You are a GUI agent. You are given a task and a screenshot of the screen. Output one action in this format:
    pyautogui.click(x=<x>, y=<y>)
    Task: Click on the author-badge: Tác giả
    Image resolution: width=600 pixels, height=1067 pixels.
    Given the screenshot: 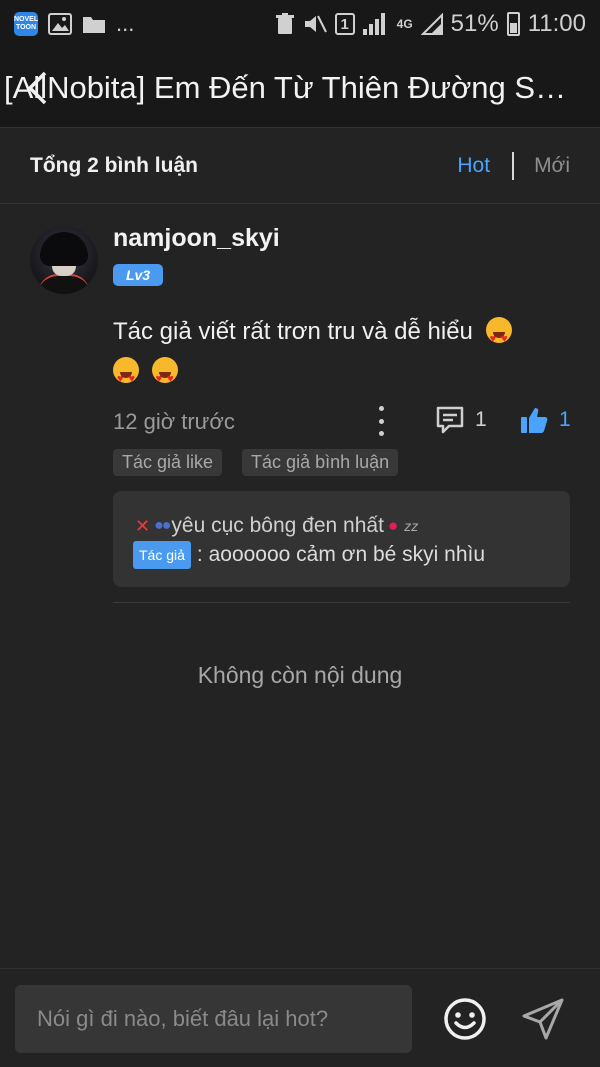 What is the action you would take?
    pyautogui.click(x=162, y=555)
    